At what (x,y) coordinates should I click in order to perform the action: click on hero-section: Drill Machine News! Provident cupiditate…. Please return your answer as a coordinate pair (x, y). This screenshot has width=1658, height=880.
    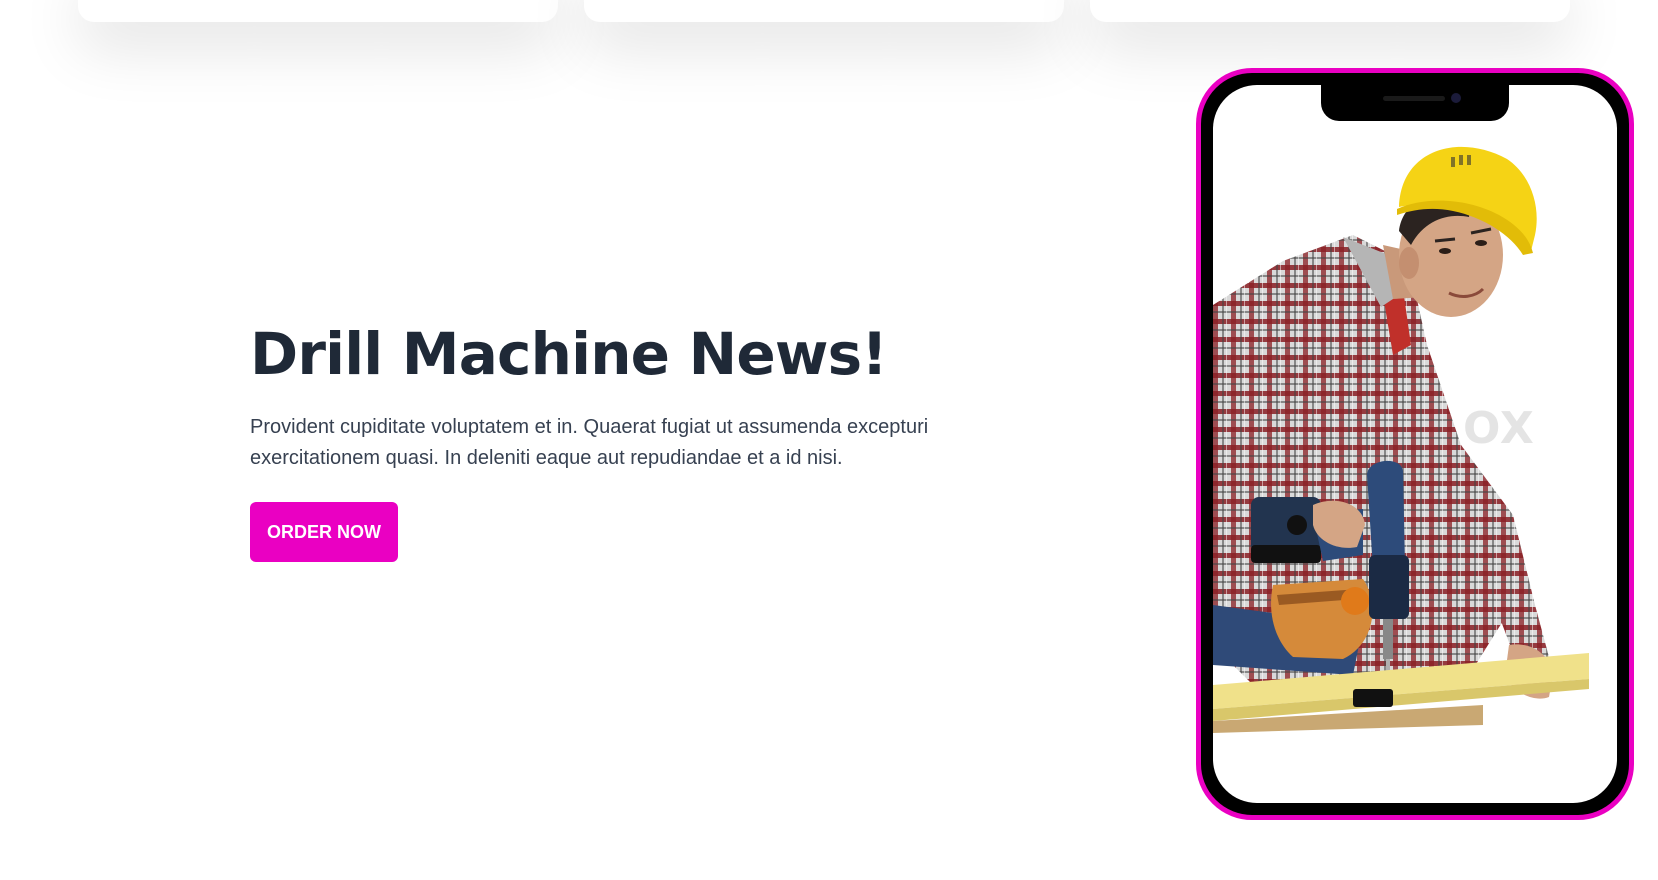
    Looking at the image, I should click on (620, 440).